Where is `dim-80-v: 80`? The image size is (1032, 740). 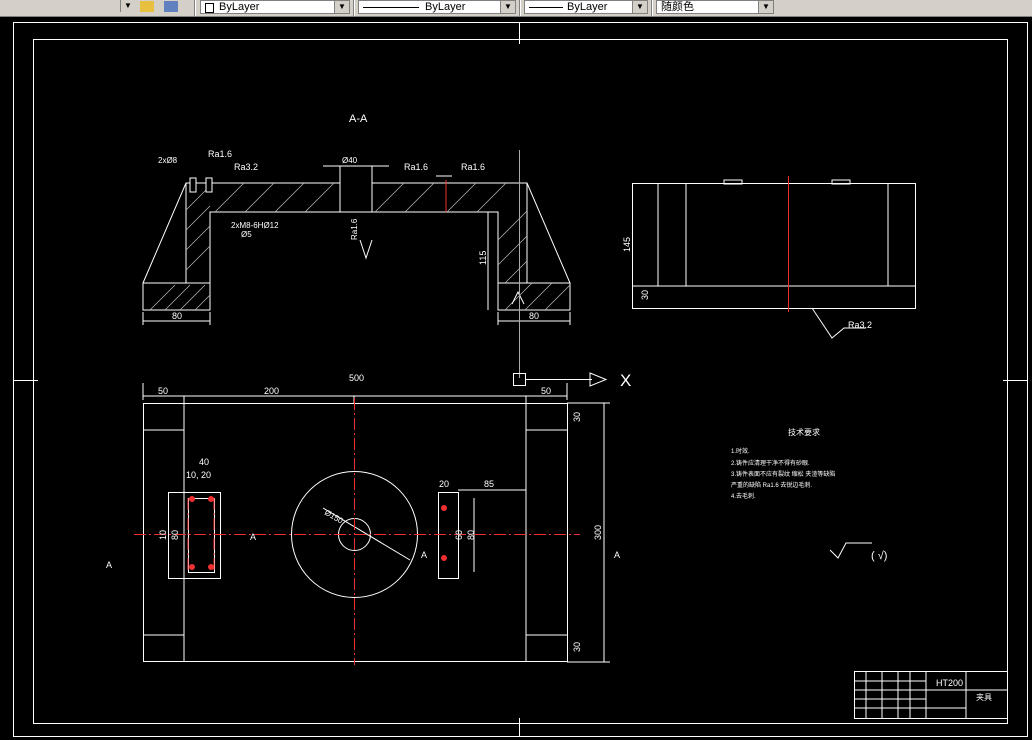 dim-80-v: 80 is located at coordinates (175, 535).